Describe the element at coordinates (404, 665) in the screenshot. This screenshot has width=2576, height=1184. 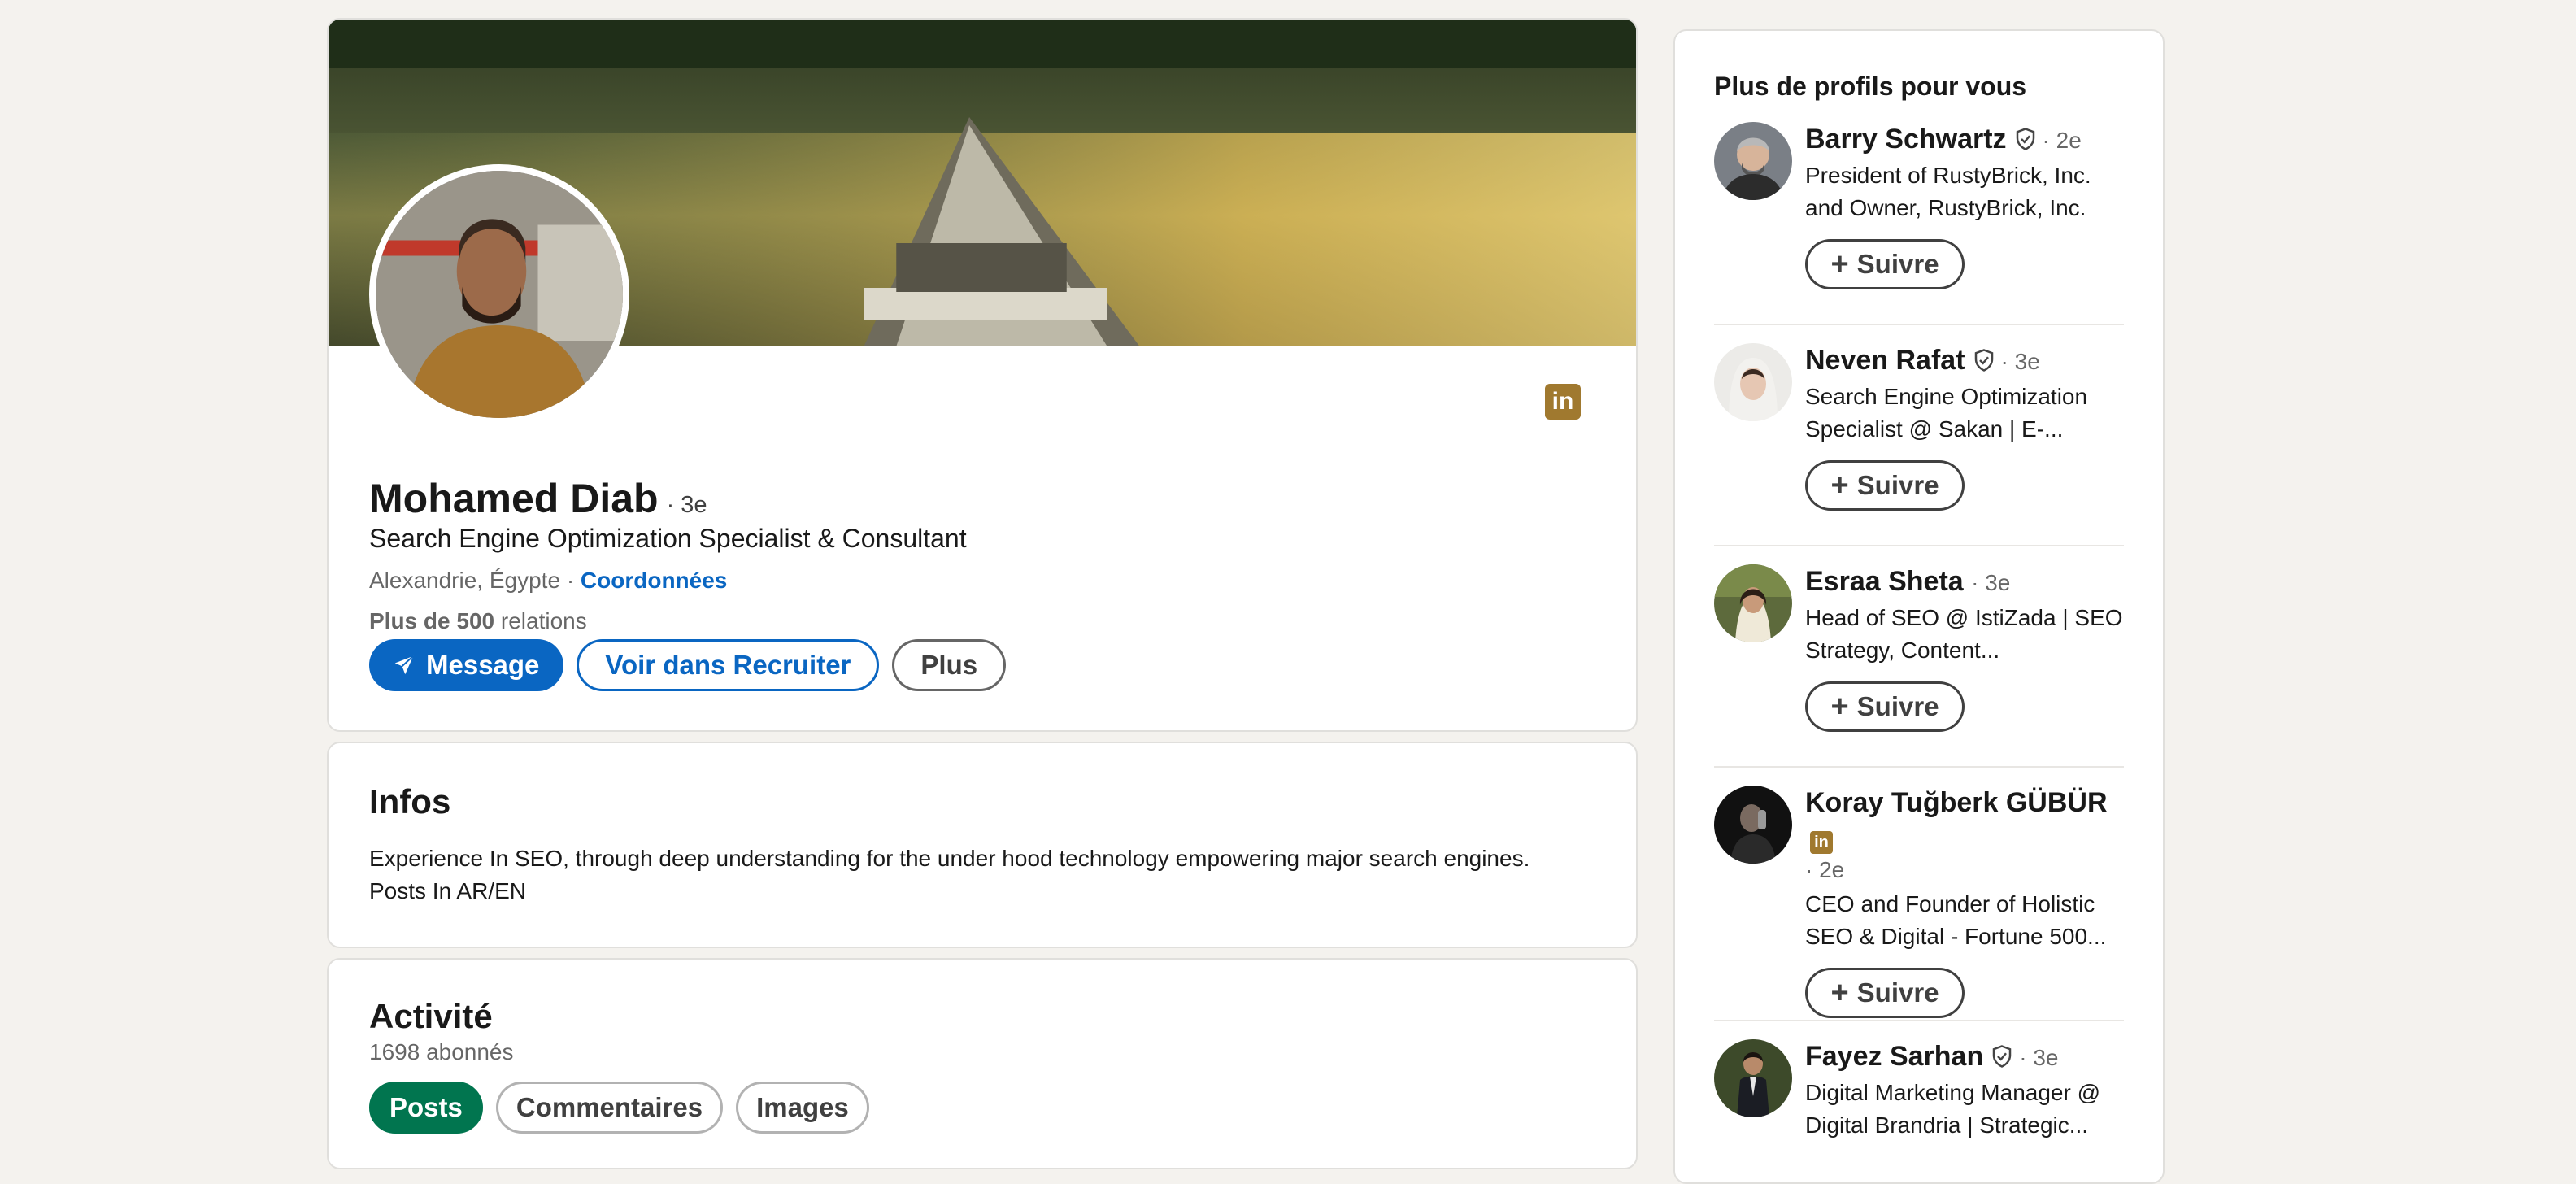
I see `send-icon` at that location.